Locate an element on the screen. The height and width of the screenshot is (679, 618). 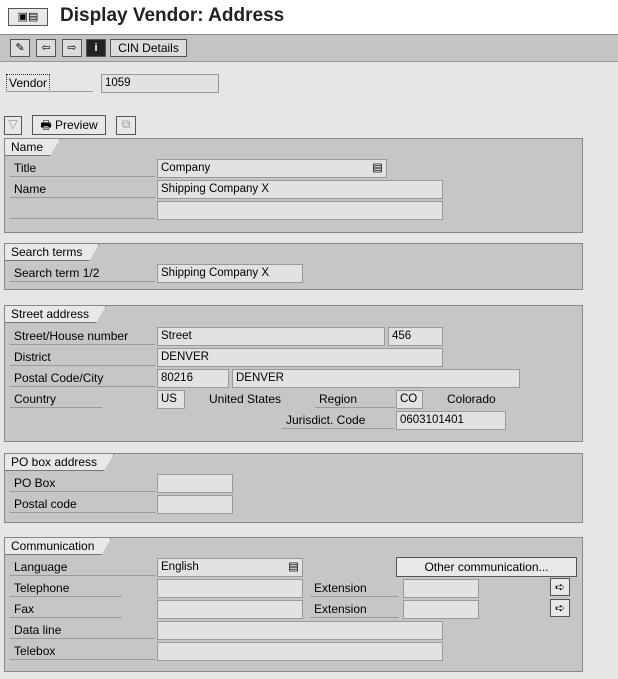
fax-arrow-icon: ➪ is located at coordinates (560, 608).